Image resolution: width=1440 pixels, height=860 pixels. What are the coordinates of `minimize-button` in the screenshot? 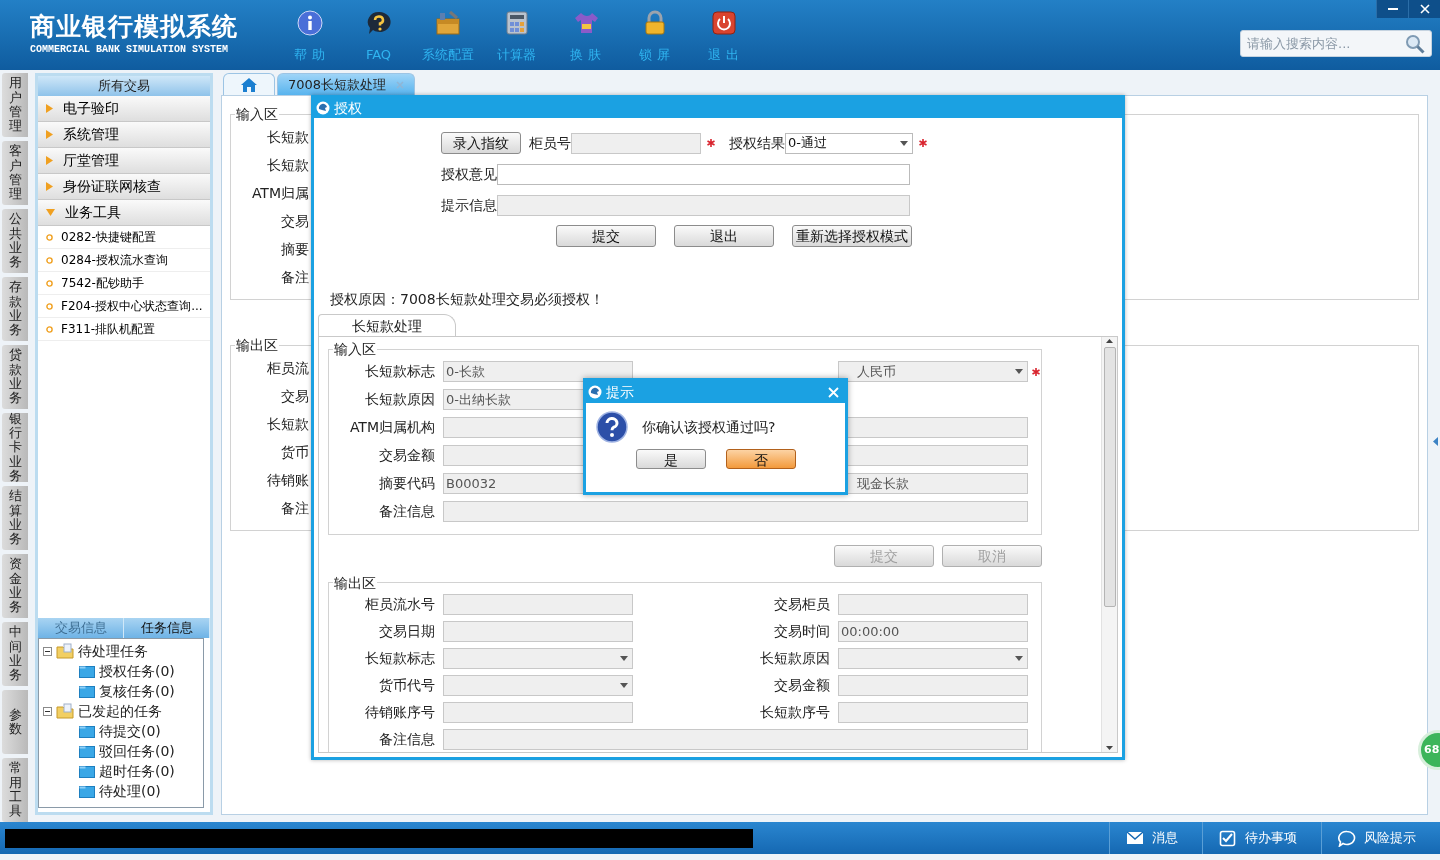 It's located at (1392, 9).